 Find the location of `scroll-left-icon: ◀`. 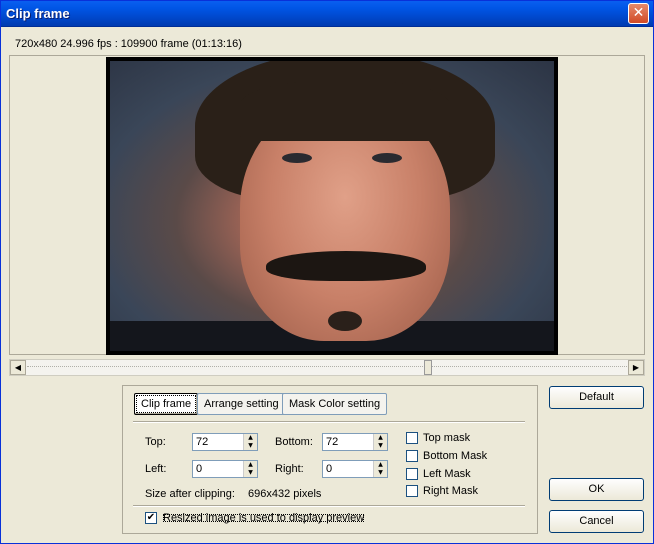

scroll-left-icon: ◀ is located at coordinates (18, 367).